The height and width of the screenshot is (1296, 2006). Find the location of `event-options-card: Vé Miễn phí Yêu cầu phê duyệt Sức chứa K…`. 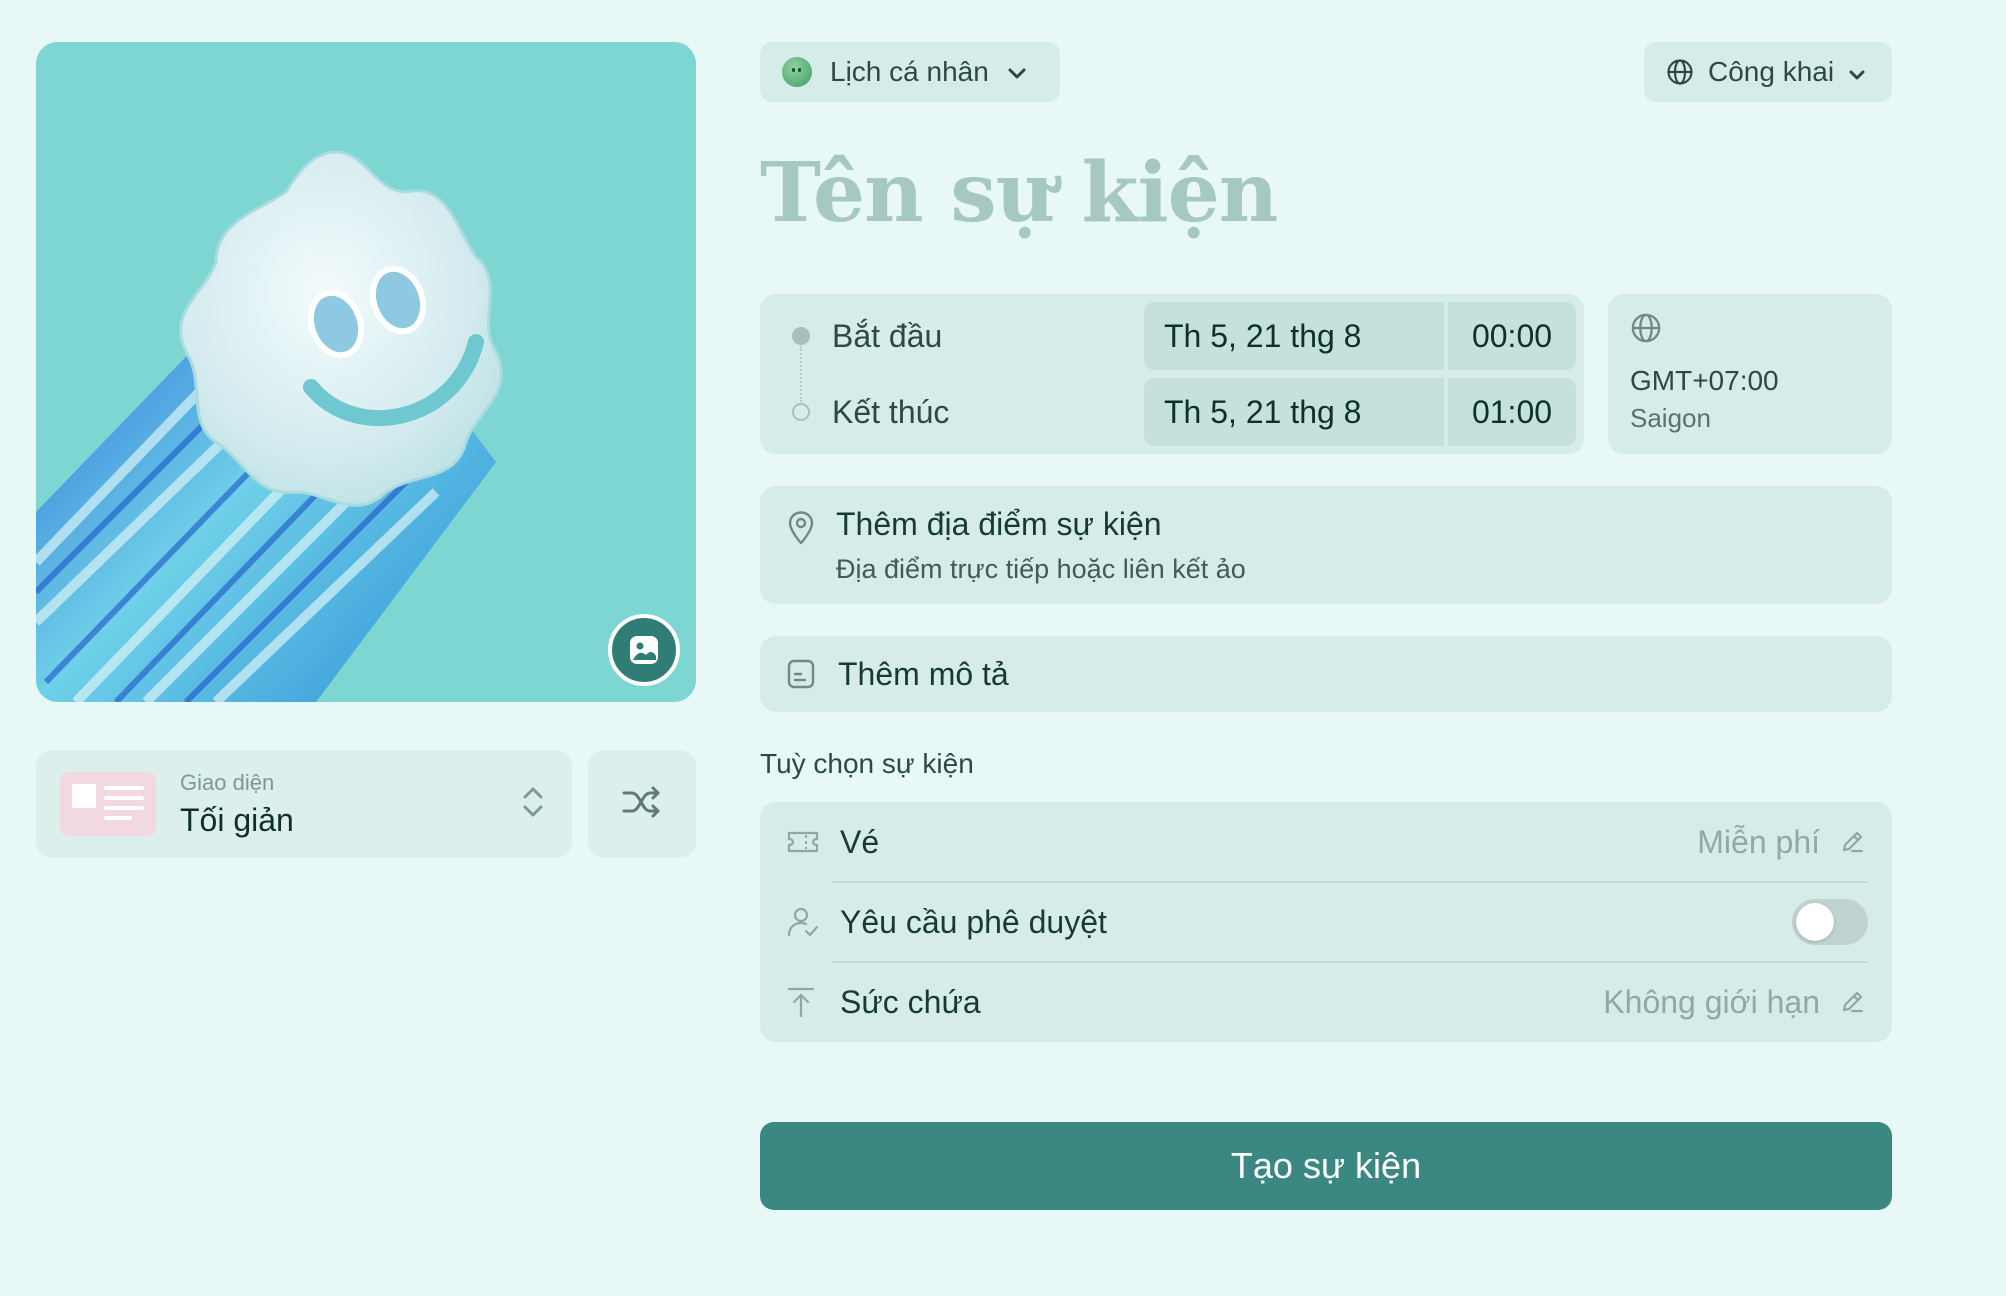

event-options-card: Vé Miễn phí Yêu cầu phê duyệt Sức chứa K… is located at coordinates (1326, 922).